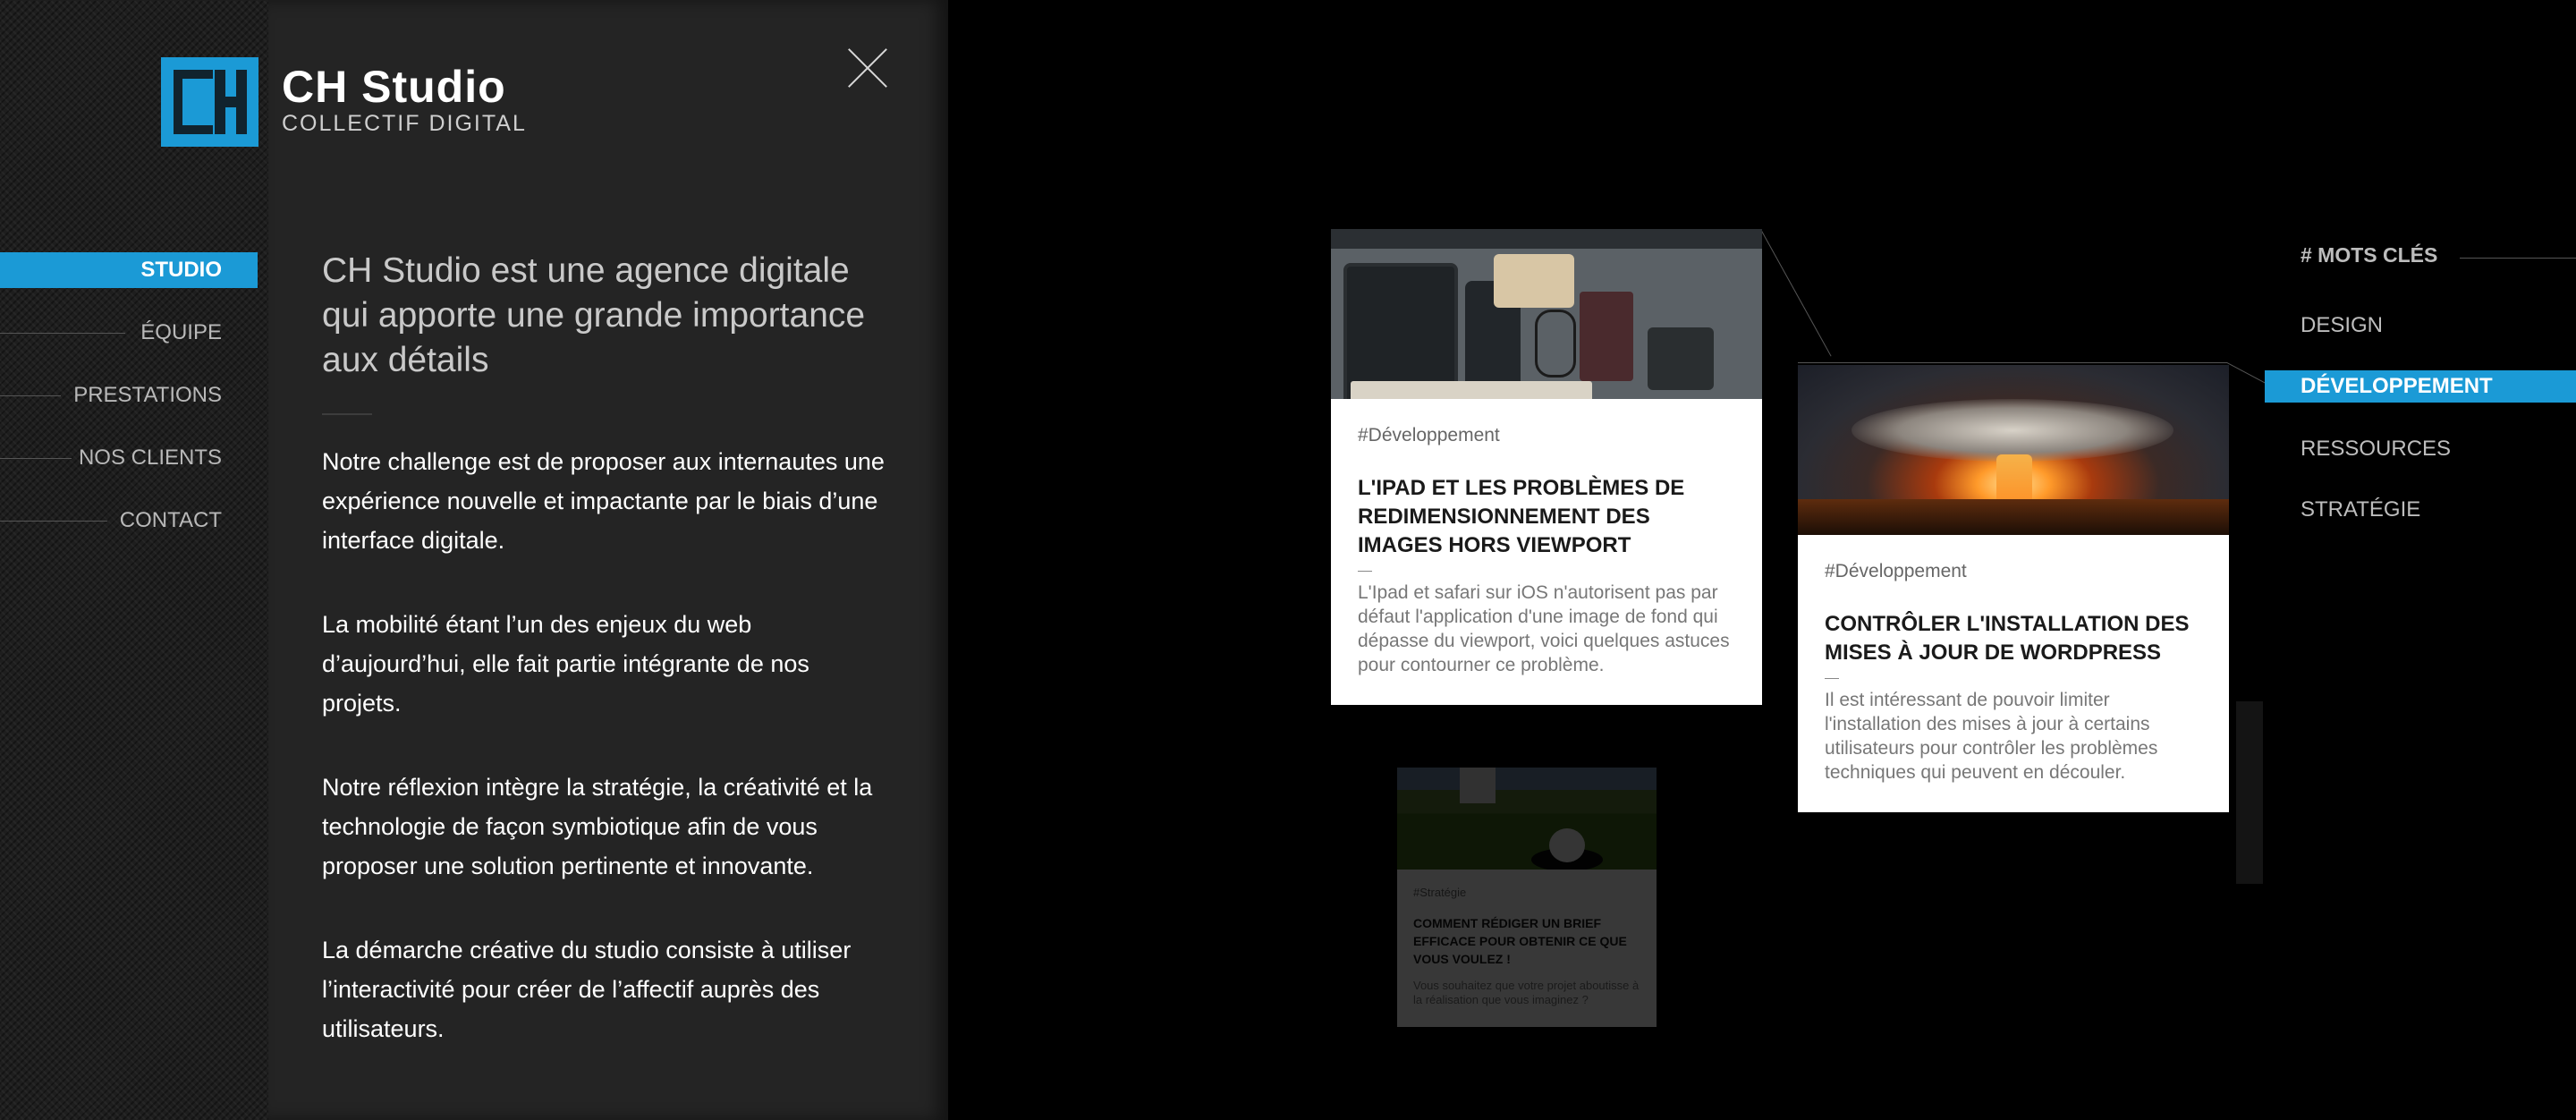  What do you see at coordinates (2249, 792) in the screenshot?
I see `partial-card` at bounding box center [2249, 792].